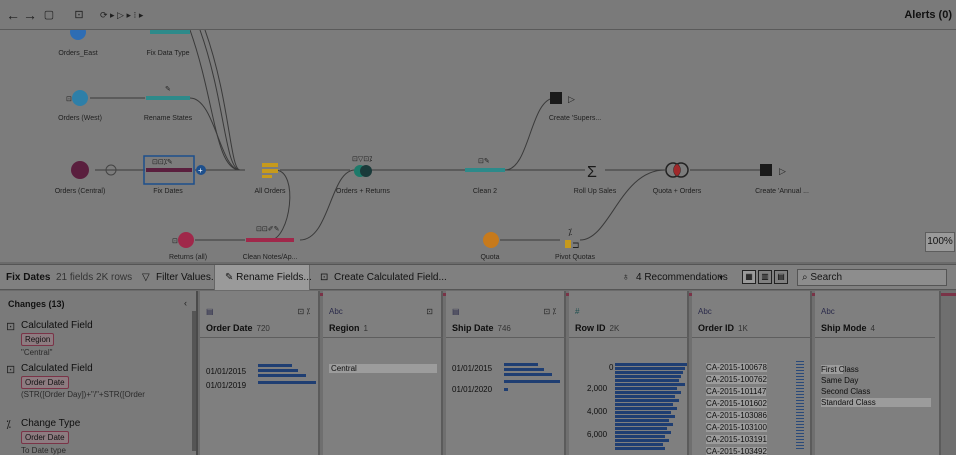 This screenshot has width=956, height=455. What do you see at coordinates (721, 277) in the screenshot?
I see `chevron-down-icon: ▾` at bounding box center [721, 277].